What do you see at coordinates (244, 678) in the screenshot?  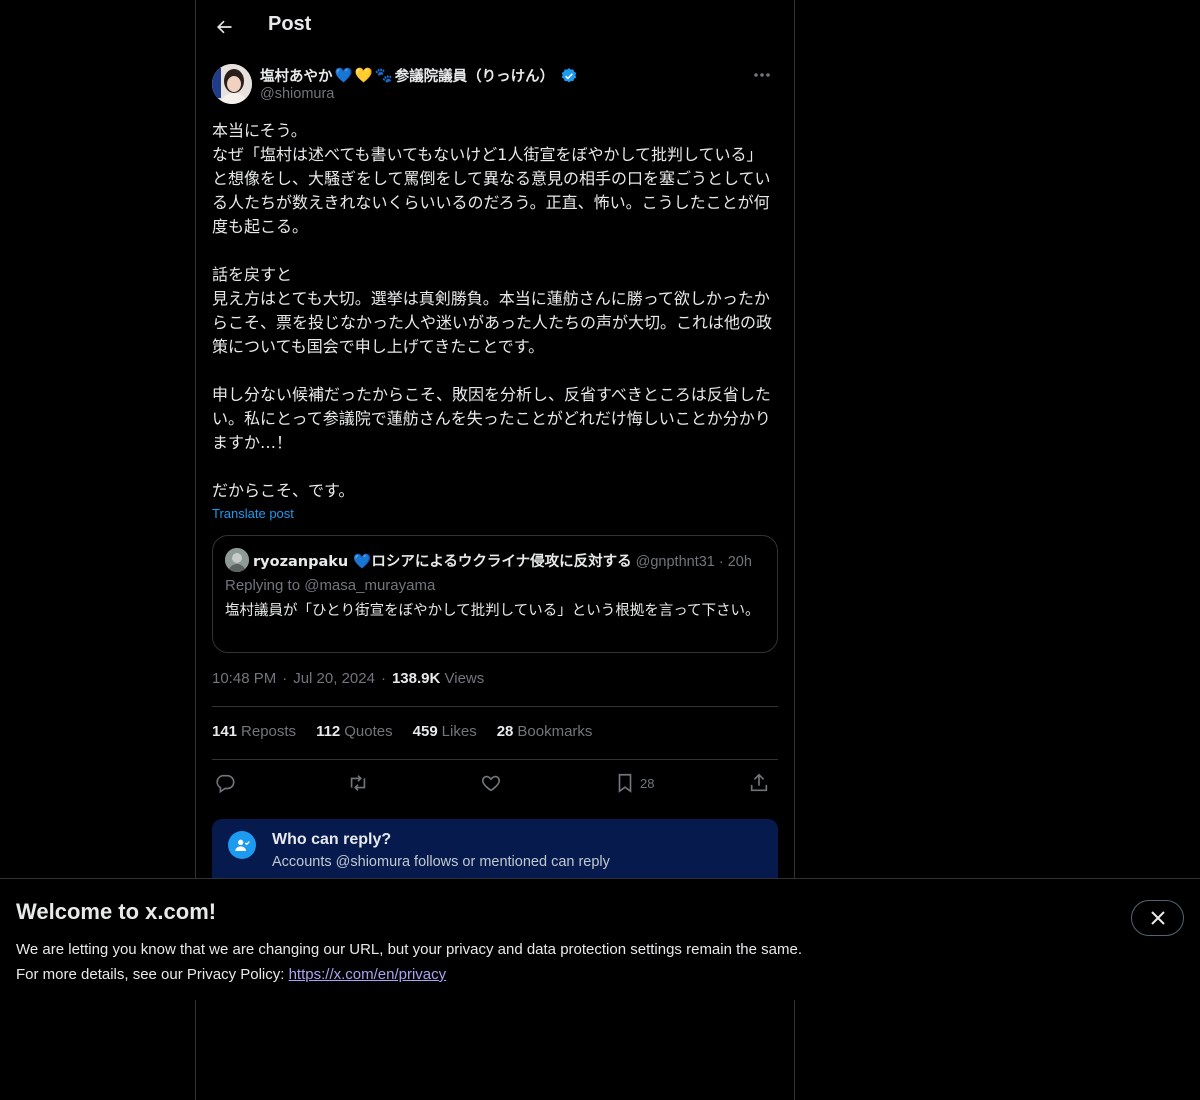 I see `post-time: 10:48 PM` at bounding box center [244, 678].